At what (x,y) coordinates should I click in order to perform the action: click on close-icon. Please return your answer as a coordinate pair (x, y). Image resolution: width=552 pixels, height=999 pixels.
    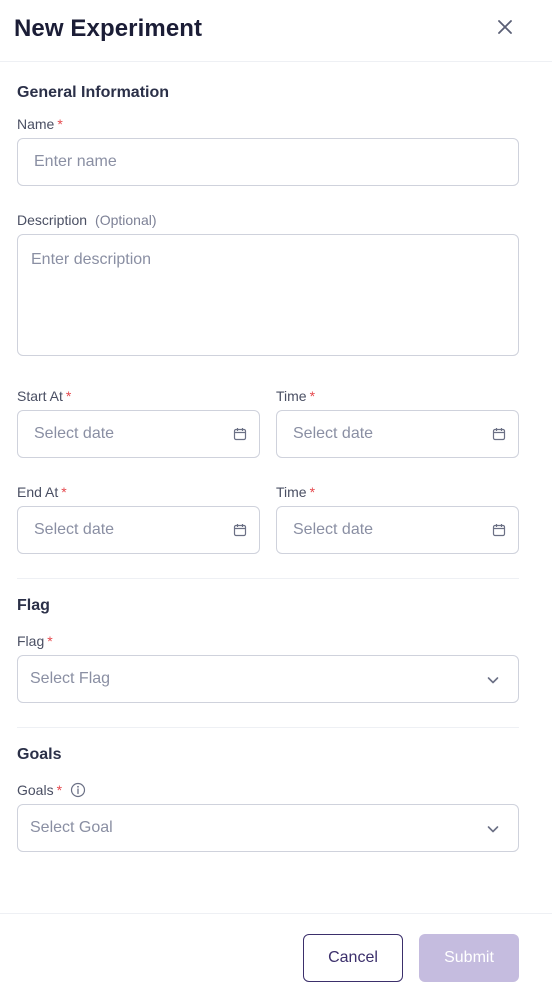
    Looking at the image, I should click on (505, 29).